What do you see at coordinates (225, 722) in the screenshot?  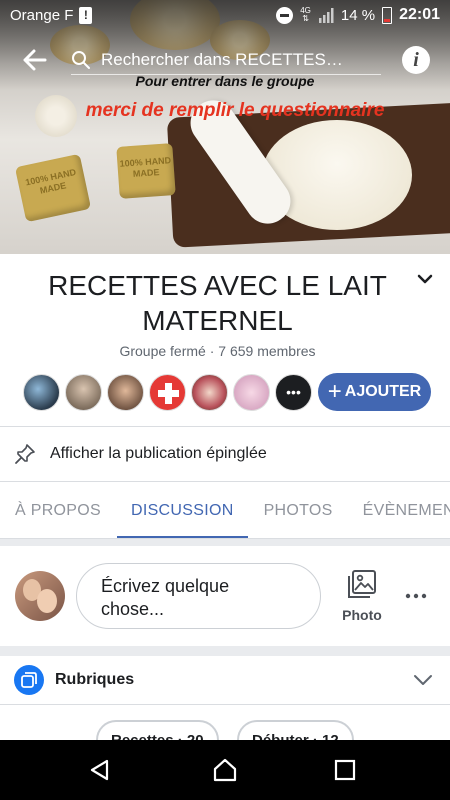 I see `topics-chips: Recettes · 20 Débuter · 12` at bounding box center [225, 722].